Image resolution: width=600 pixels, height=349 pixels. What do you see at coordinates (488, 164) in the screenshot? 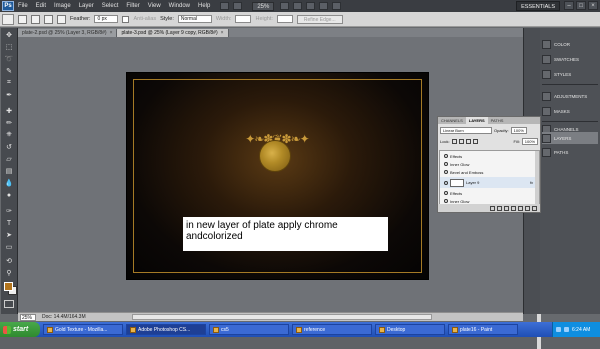
I see `effect-inner-glow: Inner Glow` at bounding box center [488, 164].